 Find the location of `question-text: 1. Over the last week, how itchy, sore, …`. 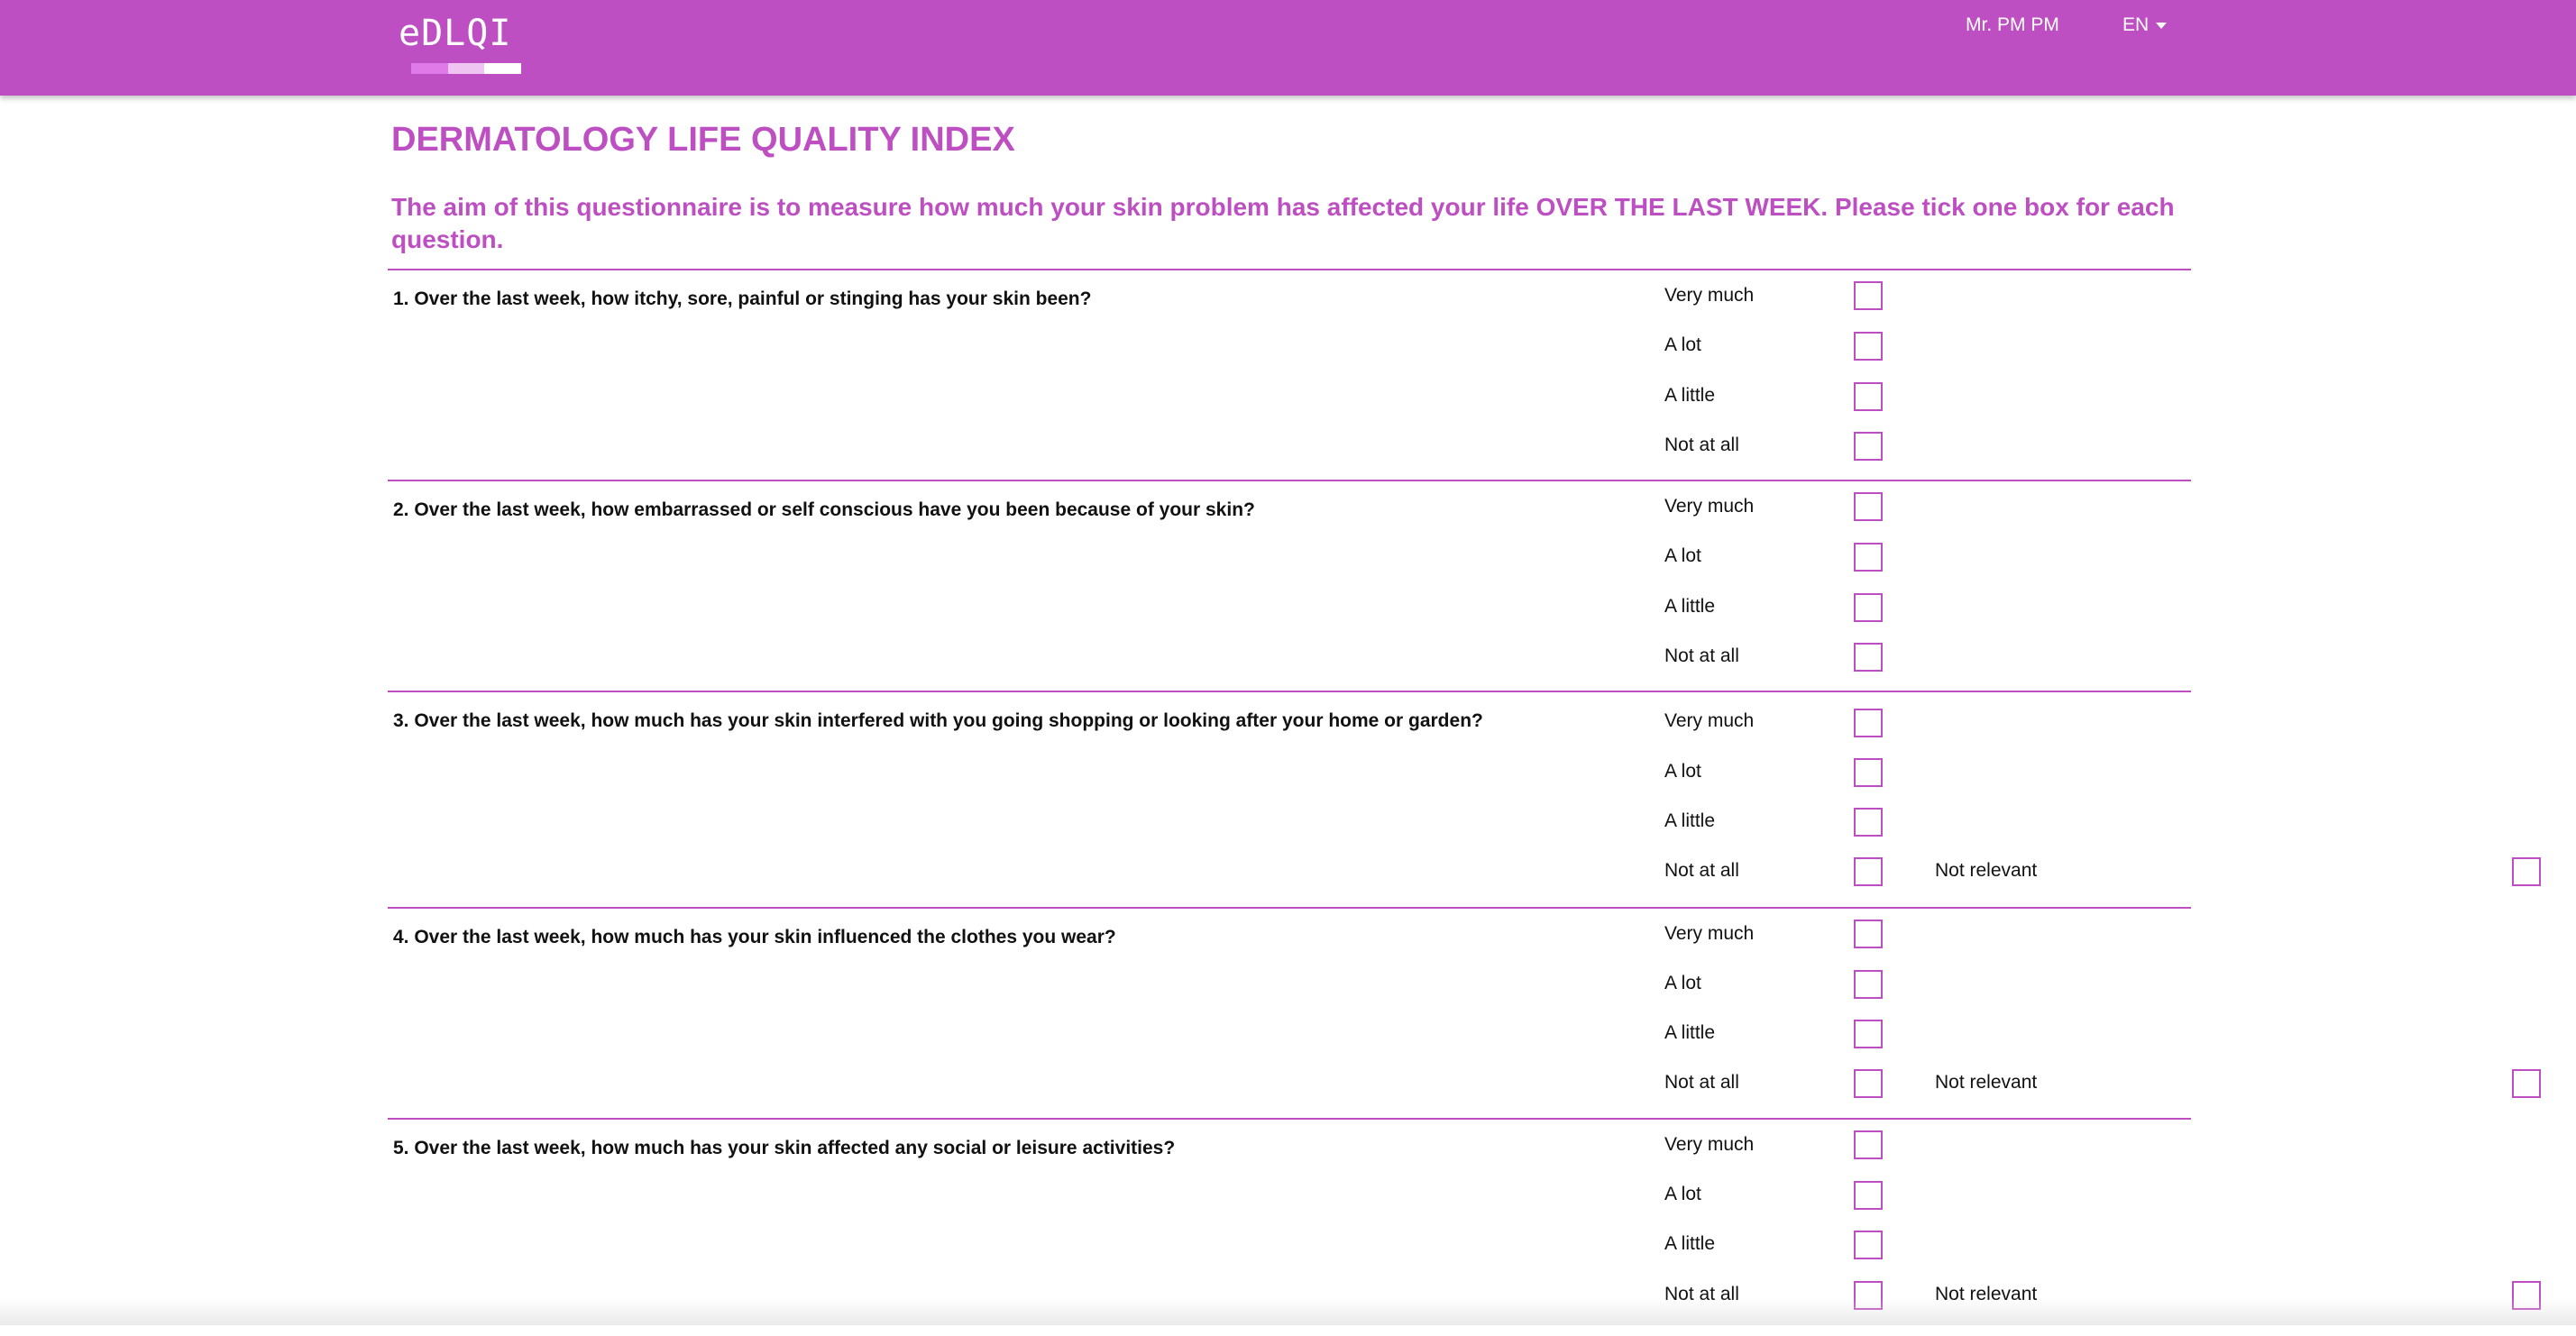

question-text: 1. Over the last week, how itchy, sore, … is located at coordinates (742, 298).